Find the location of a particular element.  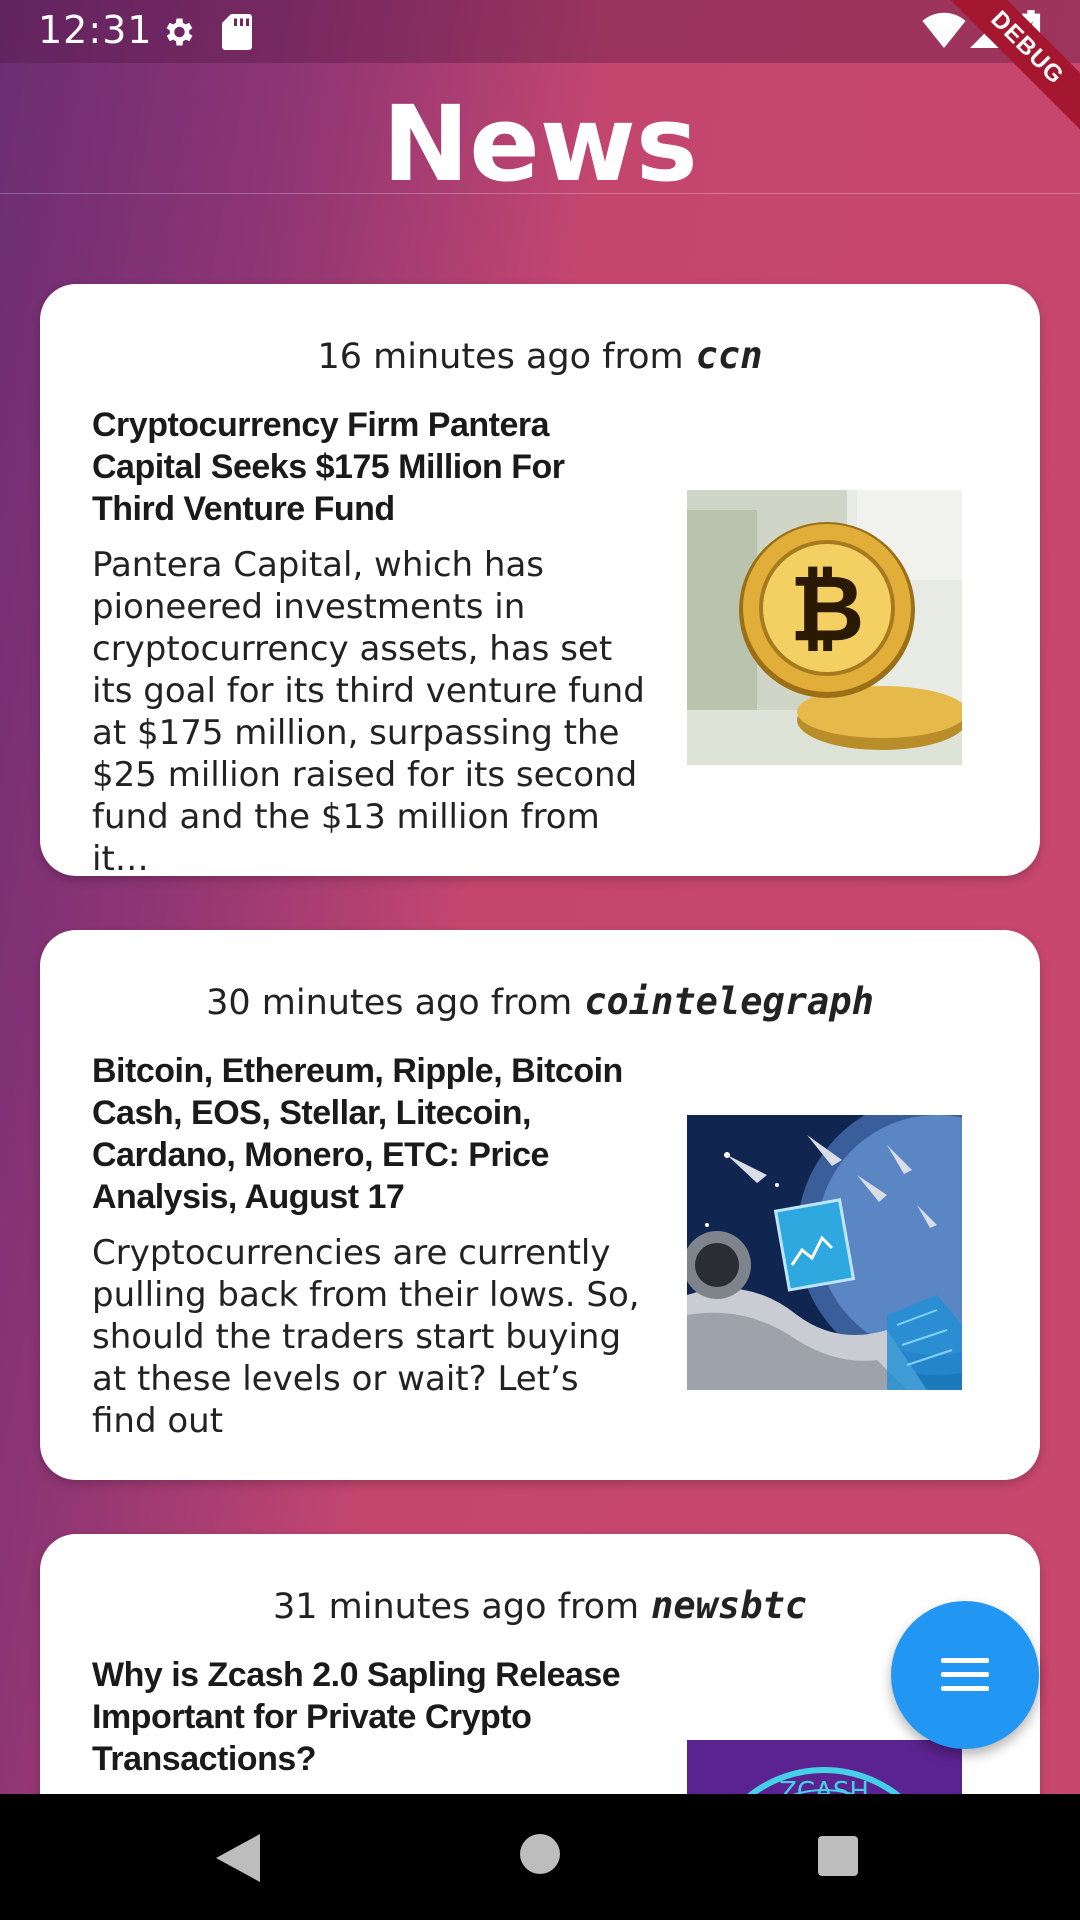

system-nav-bar is located at coordinates (540, 1857).